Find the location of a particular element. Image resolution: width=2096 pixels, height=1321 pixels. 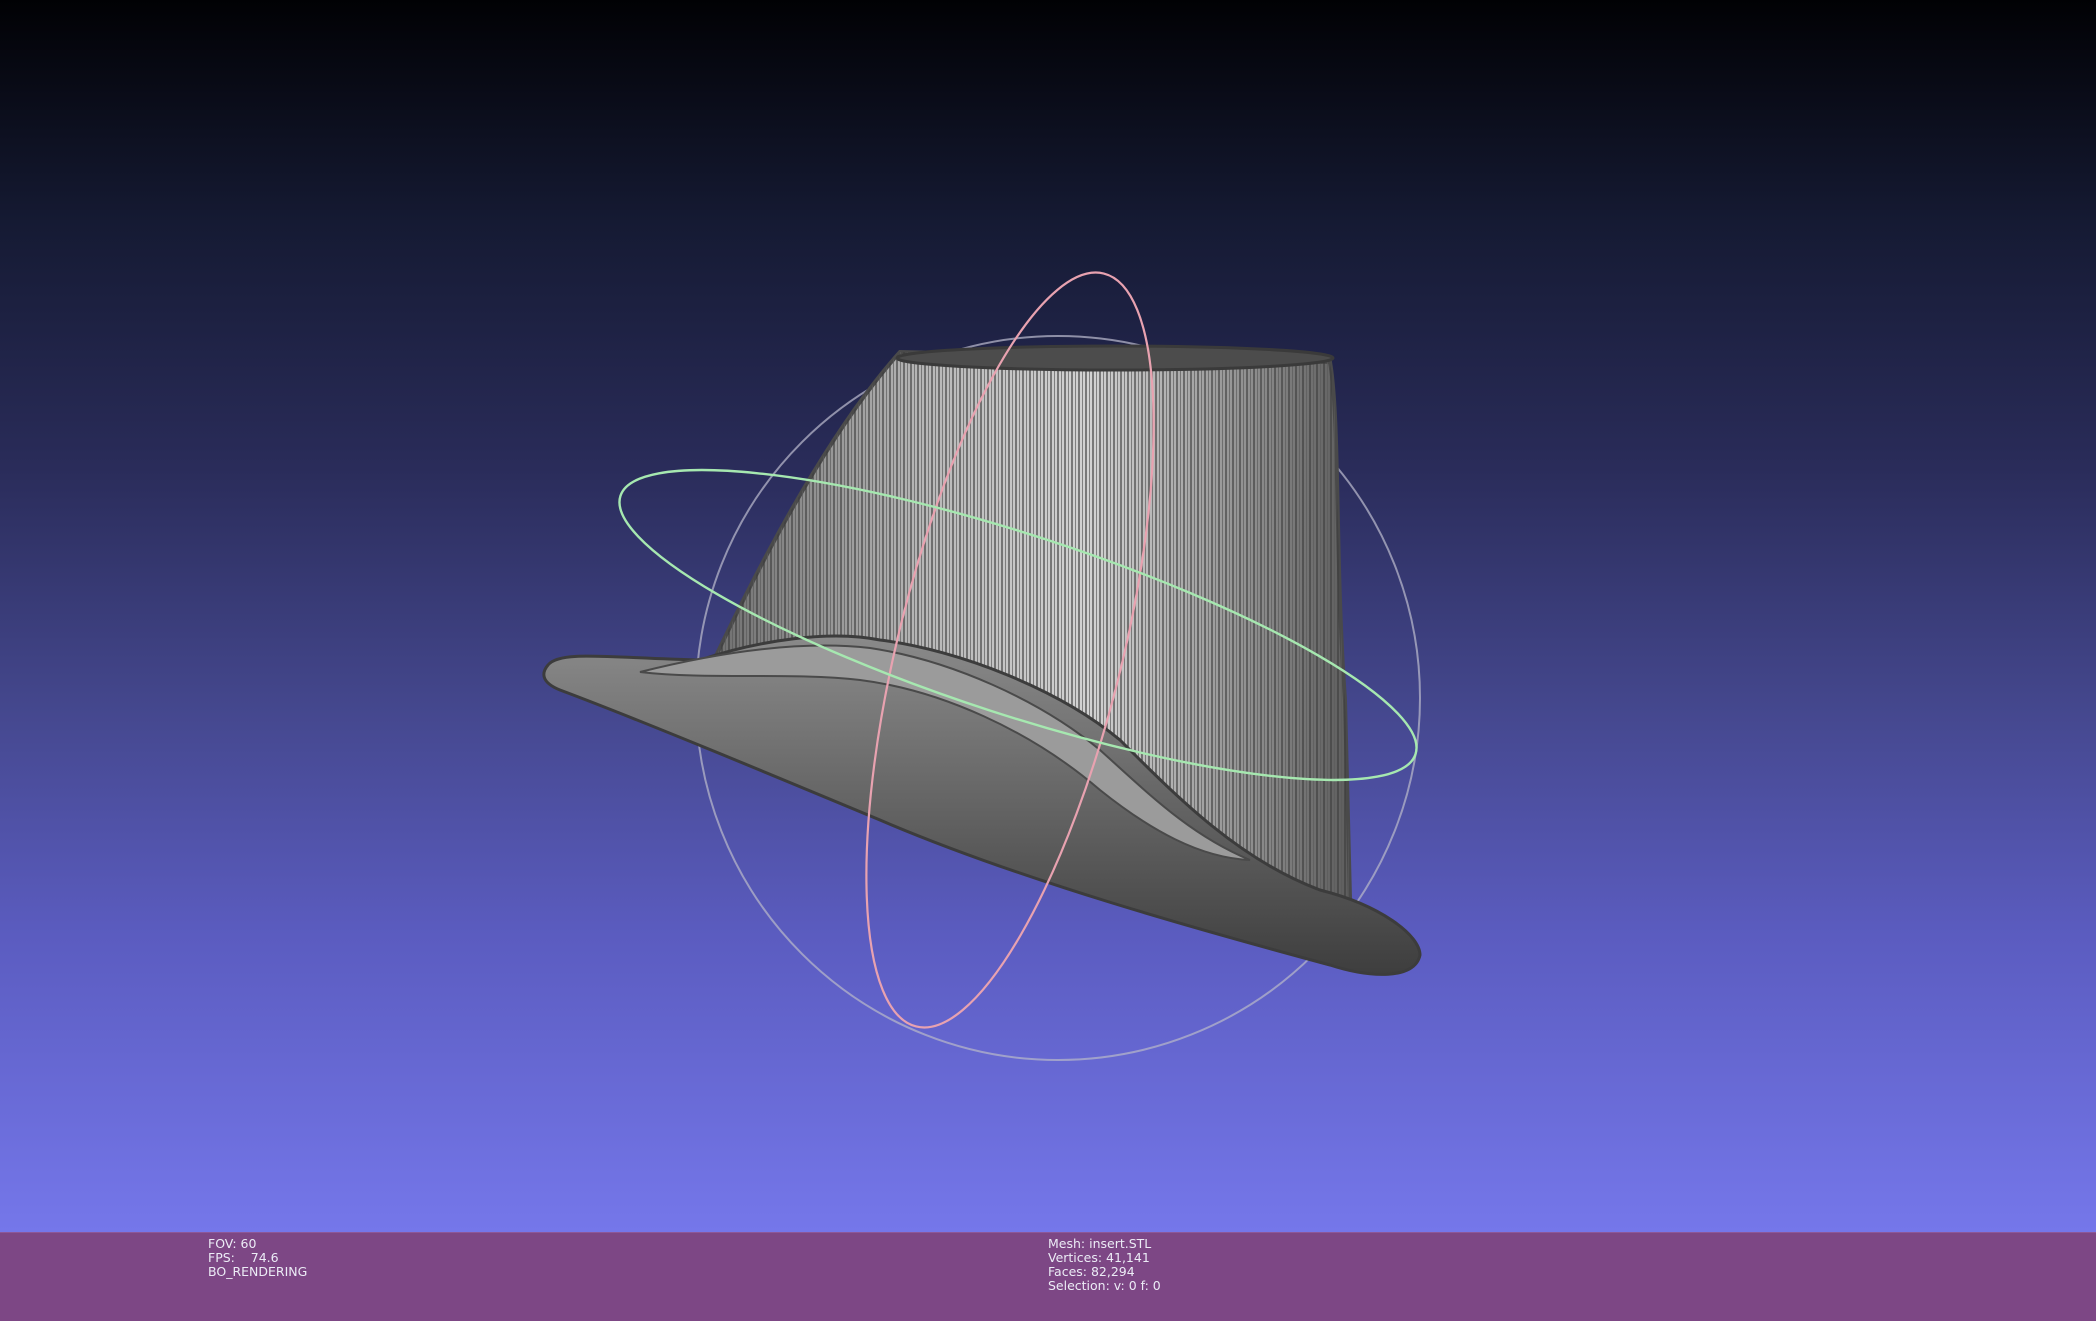

selection-label: Selection: v: 0 f: 0 is located at coordinates (1104, 1285).